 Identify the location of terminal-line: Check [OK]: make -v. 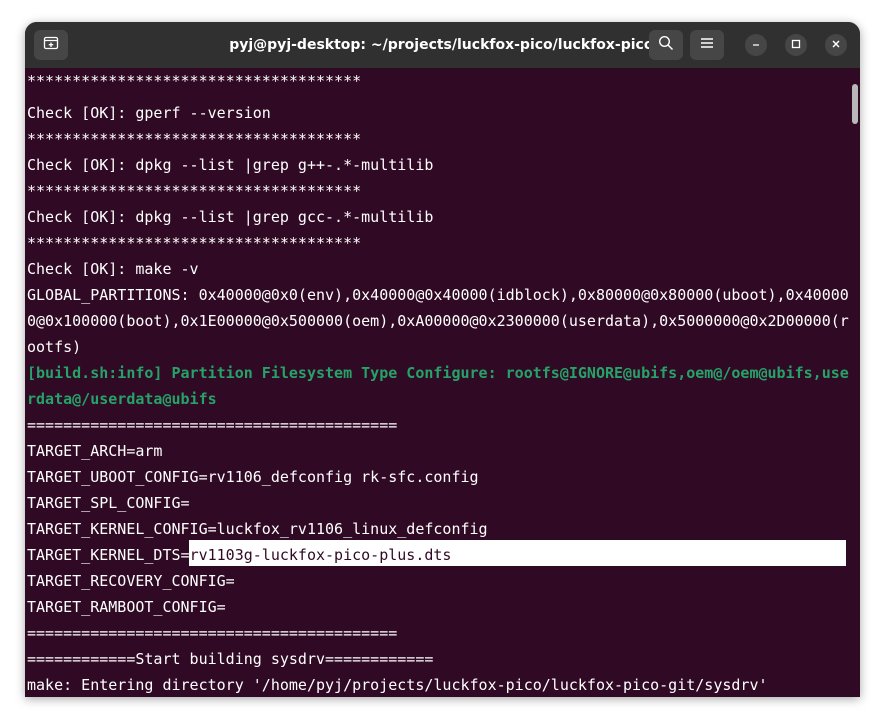
(113, 269).